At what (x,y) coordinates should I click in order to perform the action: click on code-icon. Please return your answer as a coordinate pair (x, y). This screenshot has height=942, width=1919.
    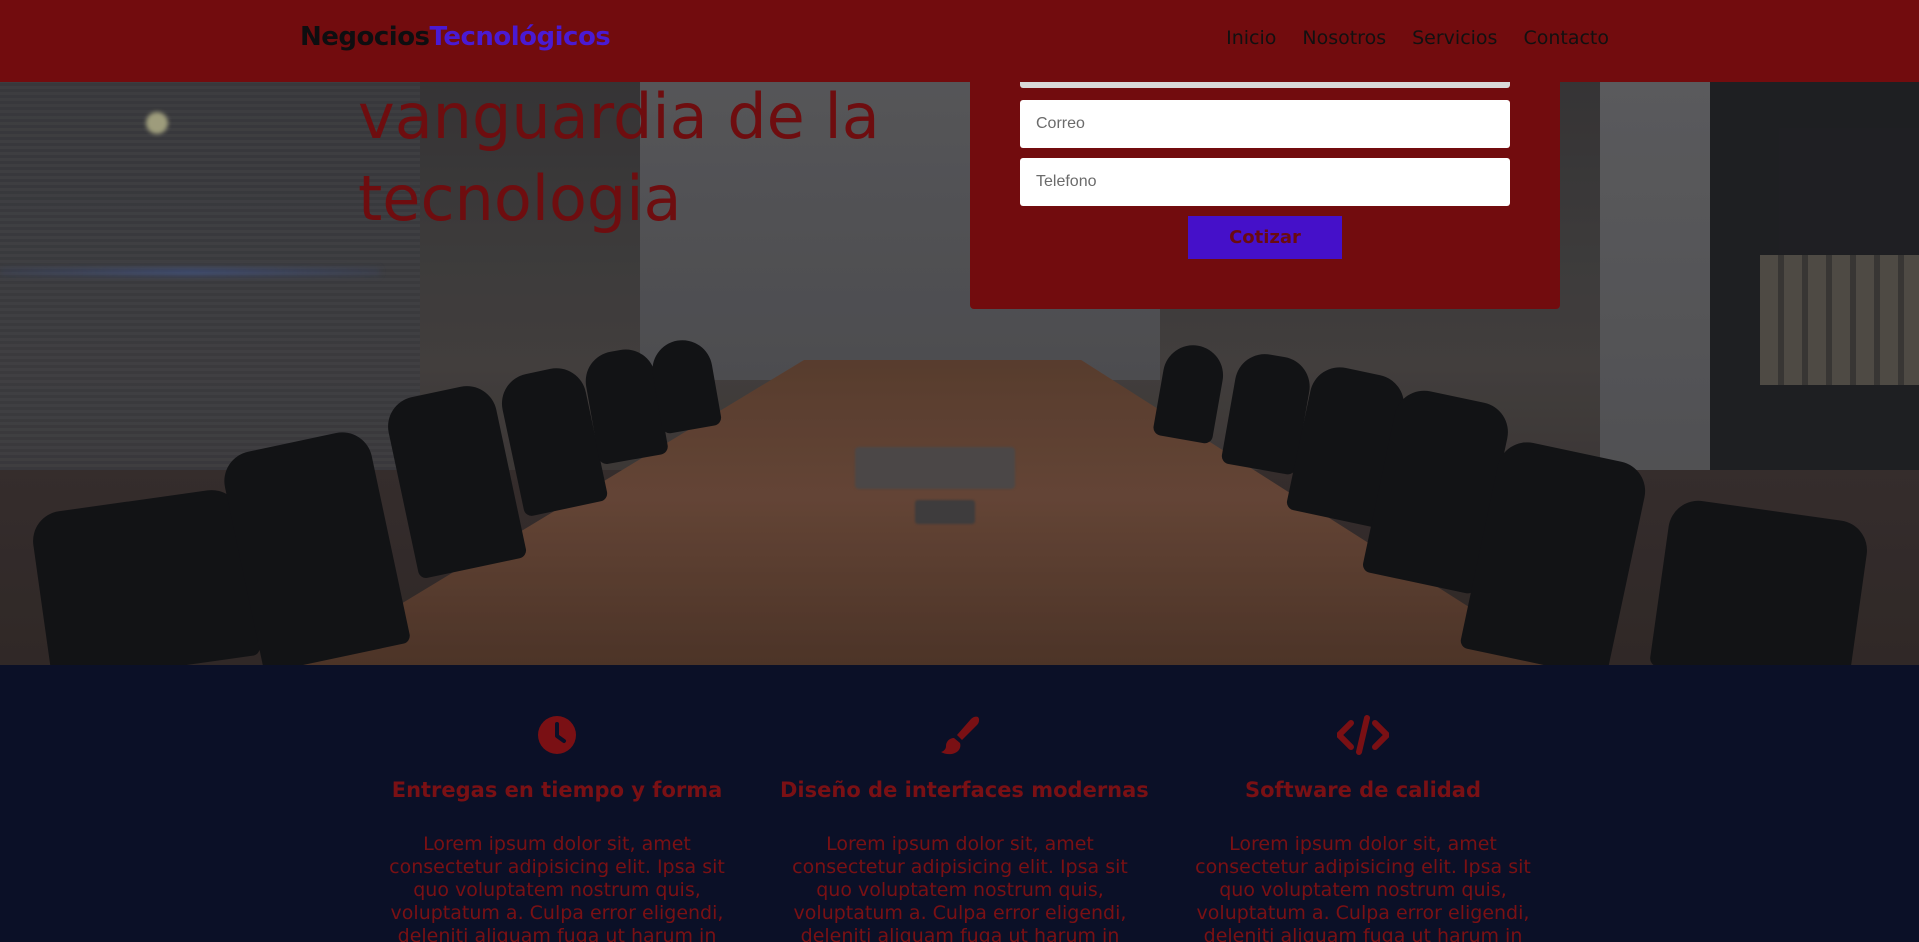
    Looking at the image, I should click on (1363, 735).